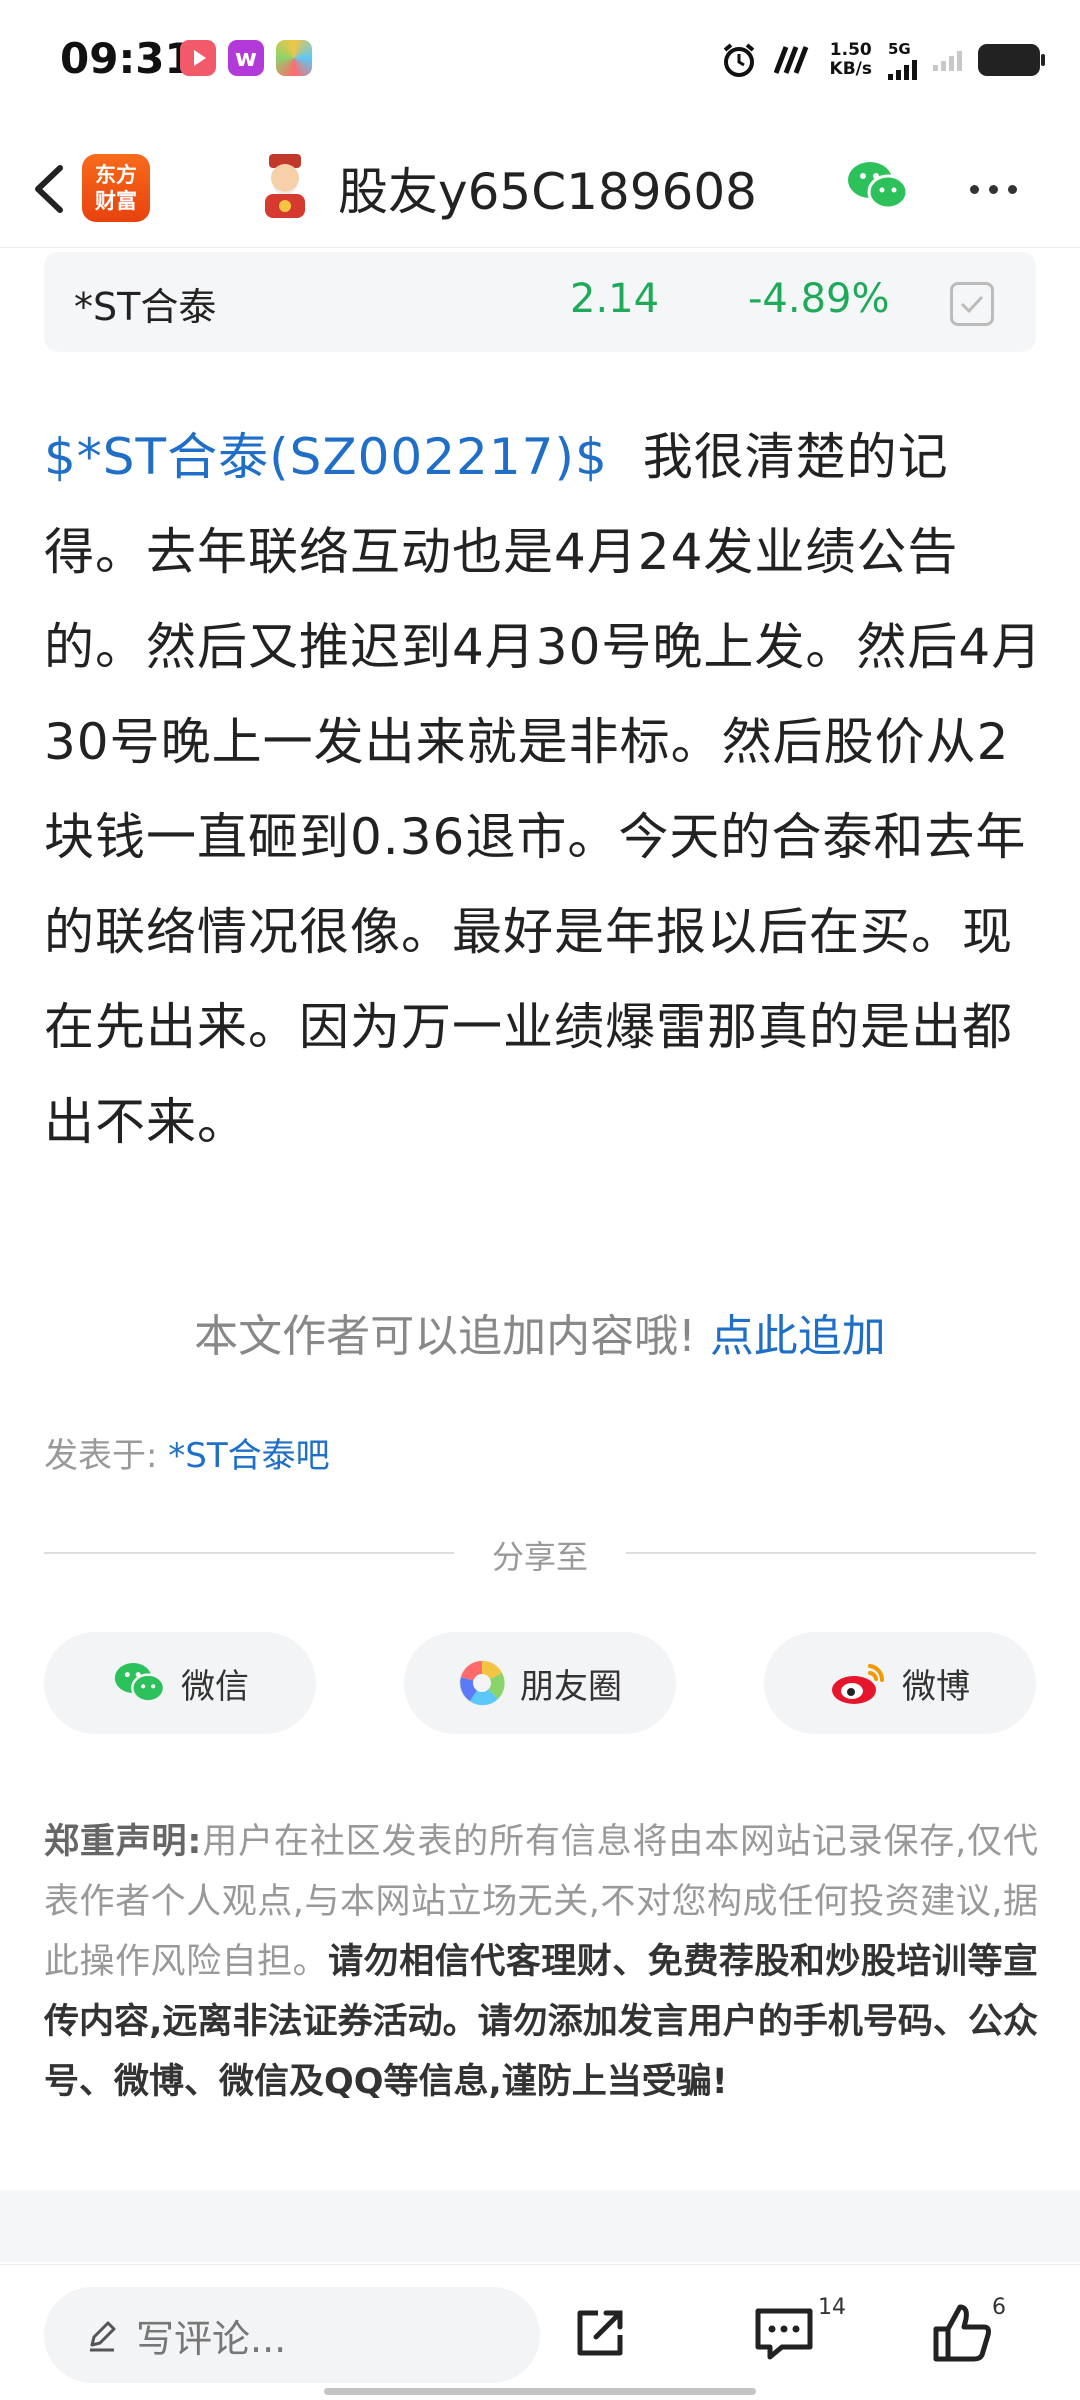 The image size is (1080, 2400). What do you see at coordinates (540, 302) in the screenshot?
I see `stock-quote-card: *ST合泰 2.14 -4.89%` at bounding box center [540, 302].